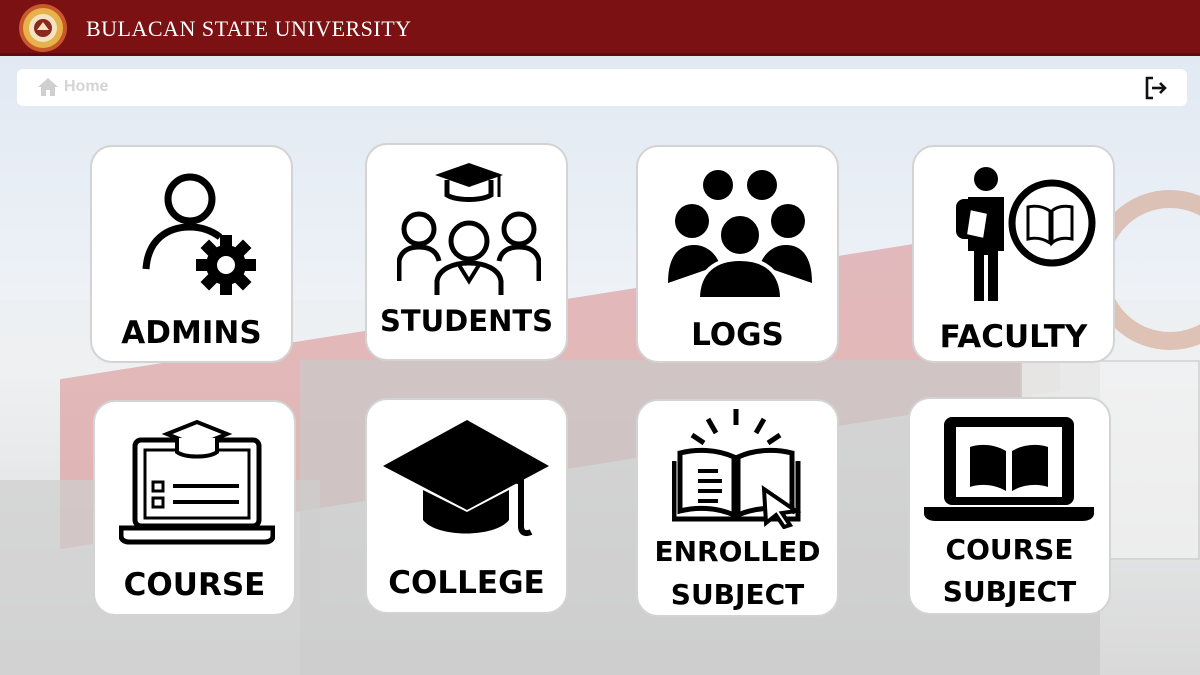 The image size is (1200, 675). Describe the element at coordinates (740, 235) in the screenshot. I see `people-group-icon` at that location.